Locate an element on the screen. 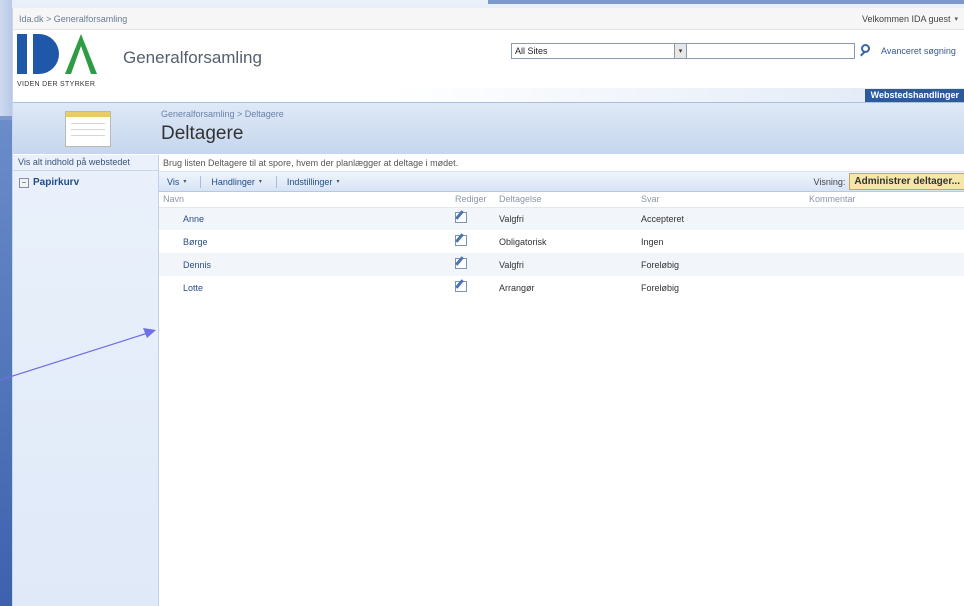  site-actions-menu: Webstedshandlinger is located at coordinates (914, 95).